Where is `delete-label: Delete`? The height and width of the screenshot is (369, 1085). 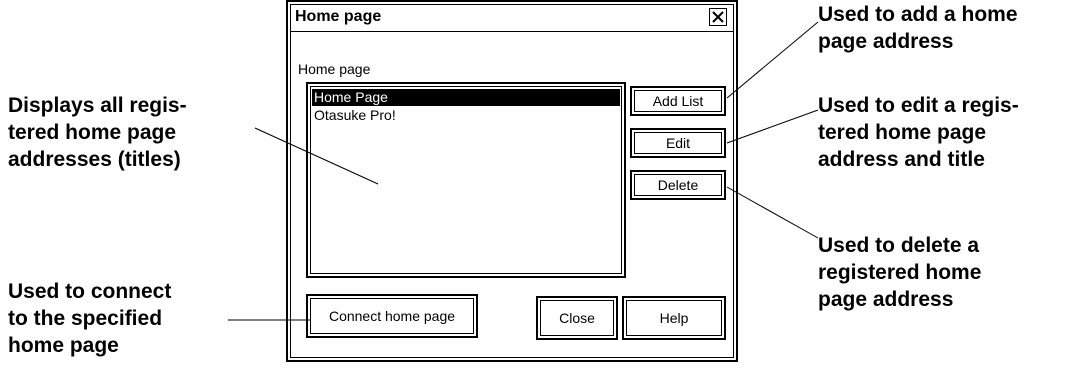 delete-label: Delete is located at coordinates (678, 185).